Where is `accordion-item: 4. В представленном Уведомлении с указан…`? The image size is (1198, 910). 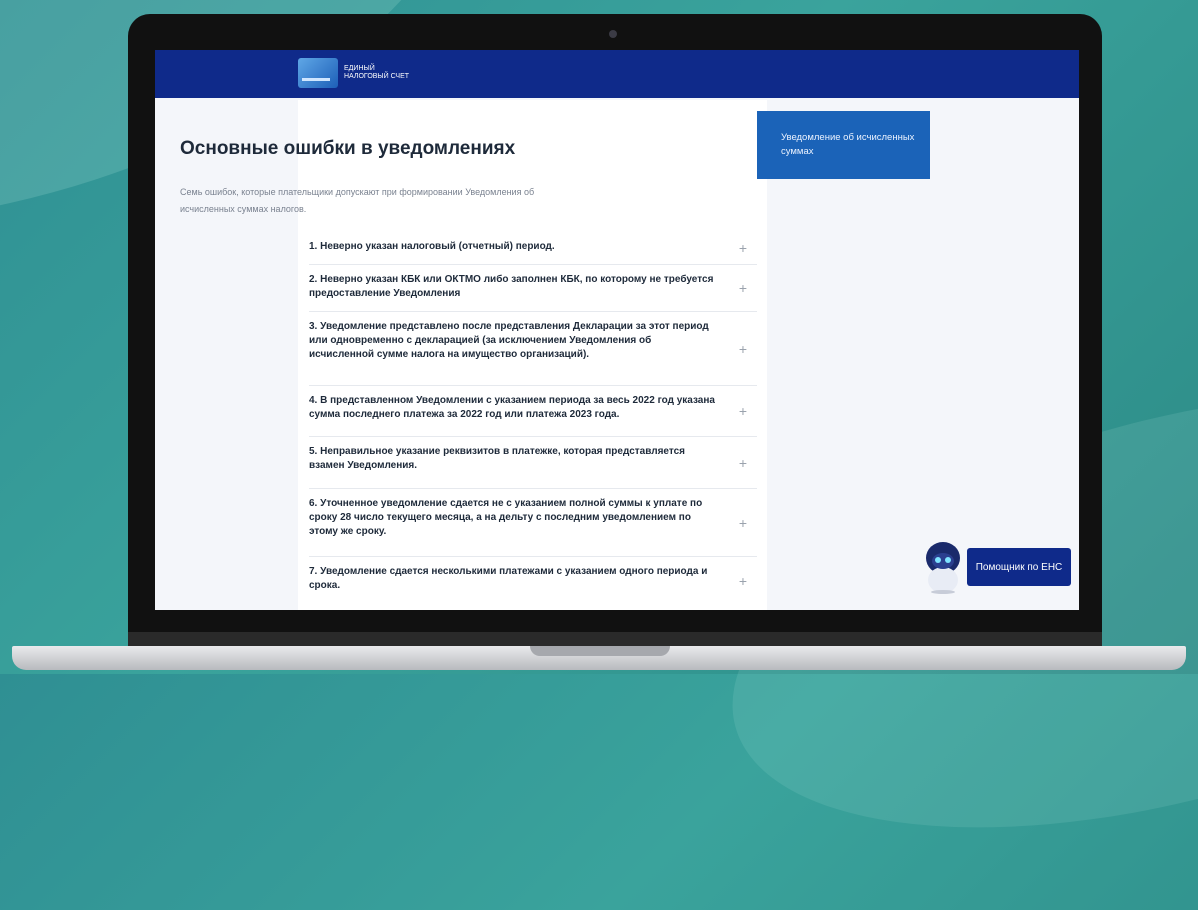
accordion-item: 4. В представленном Уведомлении с указан… is located at coordinates (533, 411).